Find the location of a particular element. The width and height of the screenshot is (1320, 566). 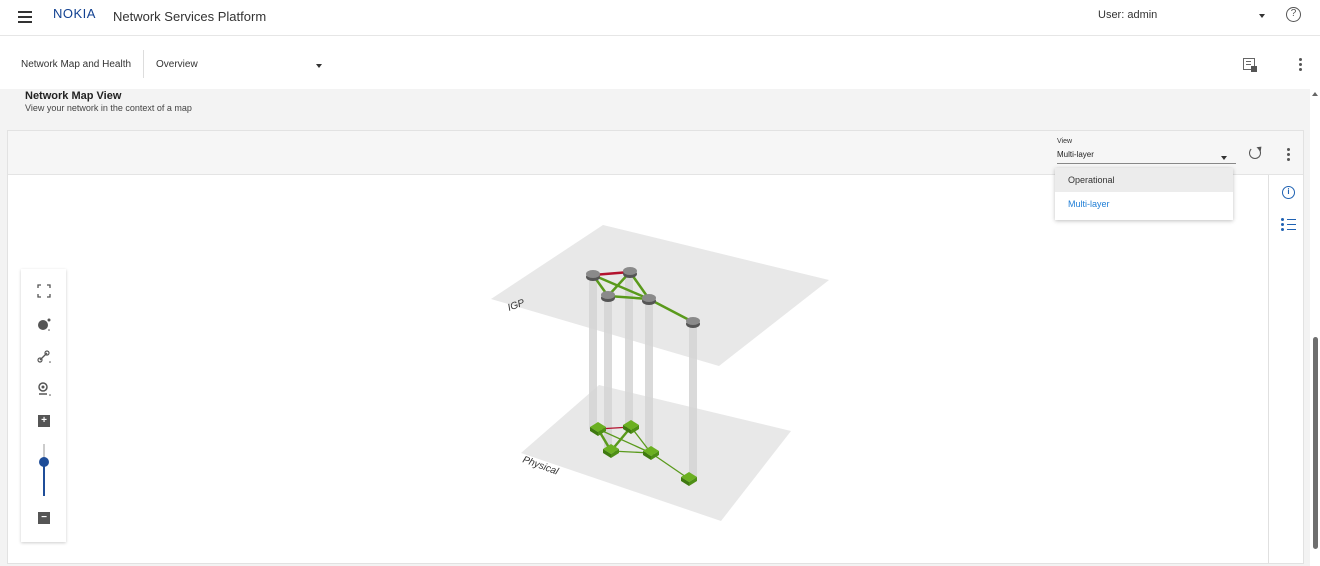

view-option-operational: Operational is located at coordinates (1144, 180).